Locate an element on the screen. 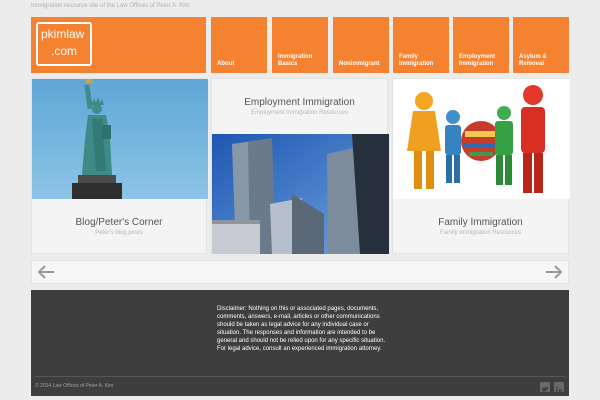 This screenshot has height=400, width=600. employment-panel-title: Employment Immigration is located at coordinates (299, 102).